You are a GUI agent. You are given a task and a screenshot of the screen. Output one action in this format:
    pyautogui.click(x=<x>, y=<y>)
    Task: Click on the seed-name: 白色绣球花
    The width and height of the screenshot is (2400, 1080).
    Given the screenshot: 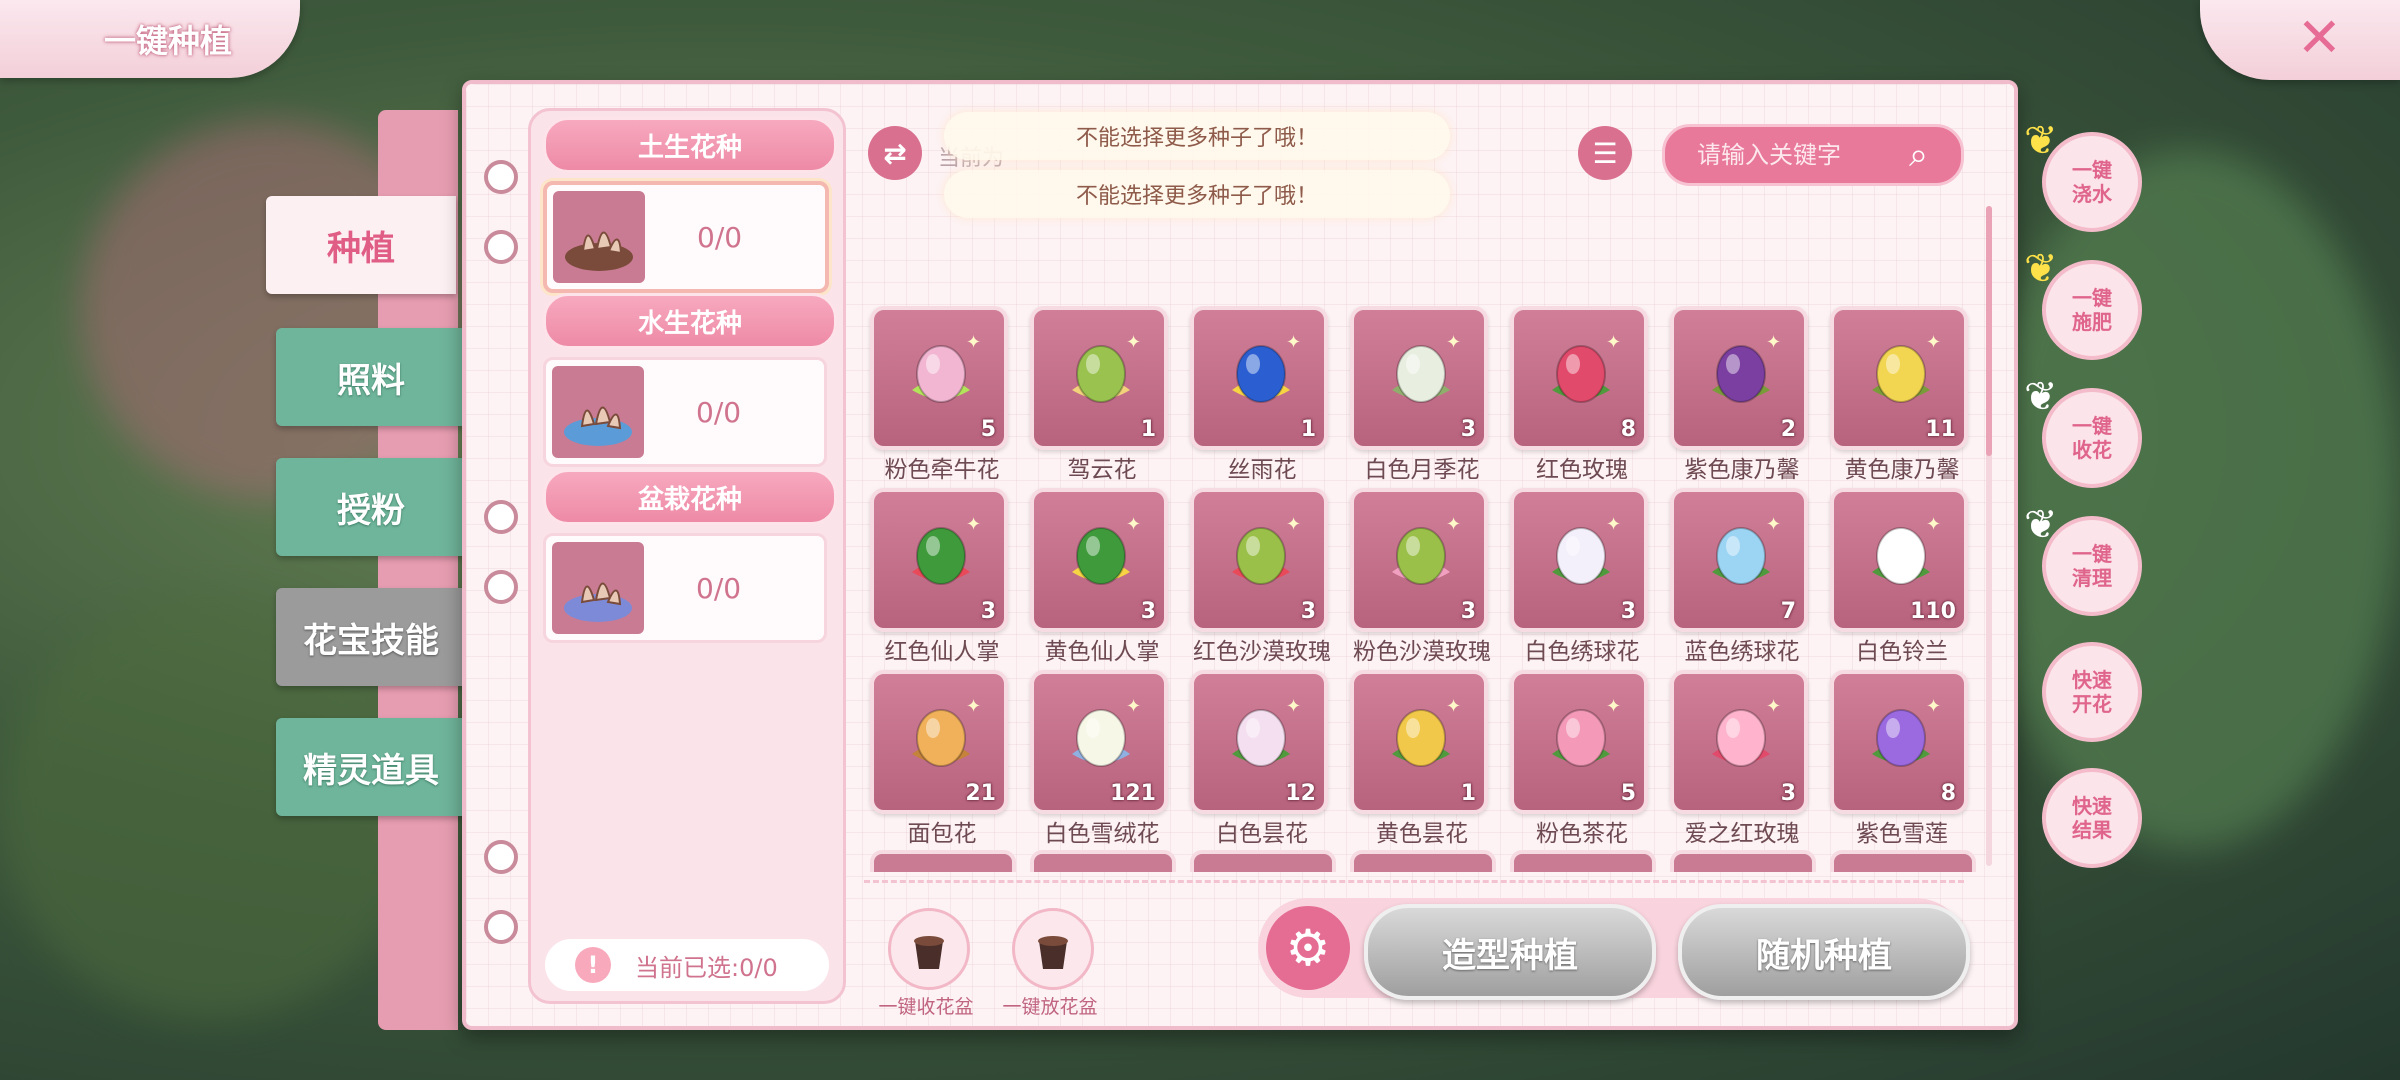 What is the action you would take?
    pyautogui.click(x=1582, y=652)
    